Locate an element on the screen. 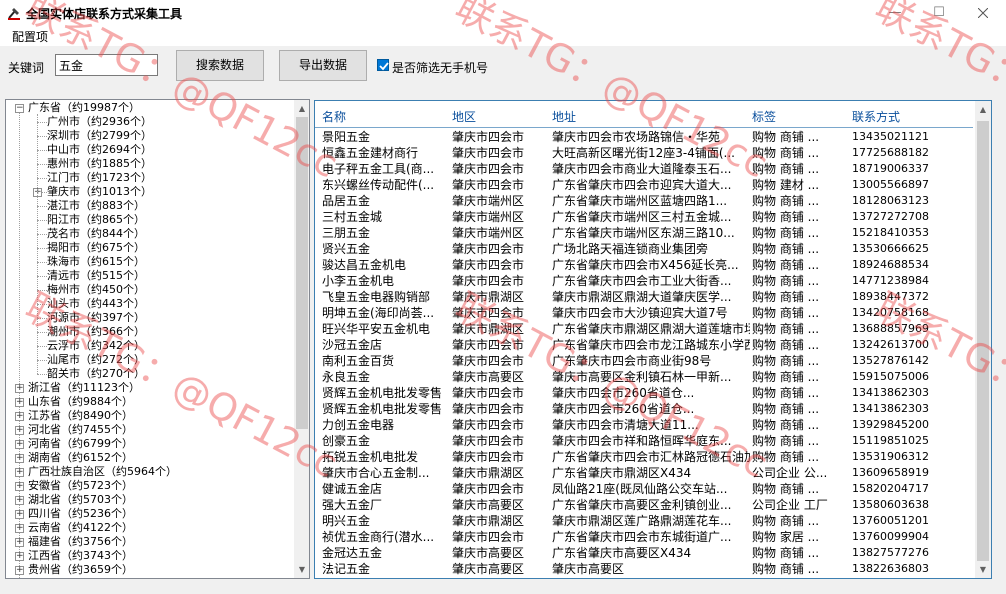  tree-node-city: 云浮市（约342个） is located at coordinates (96, 346).